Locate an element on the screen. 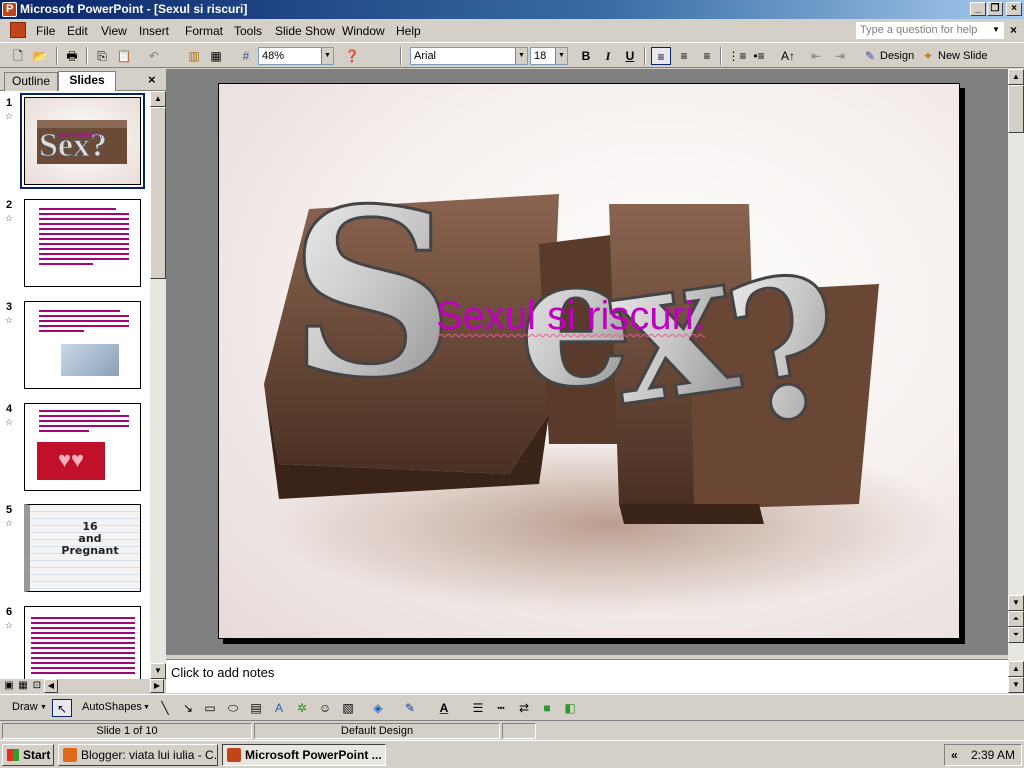  rectangle-icon: ▭ is located at coordinates (210, 708).